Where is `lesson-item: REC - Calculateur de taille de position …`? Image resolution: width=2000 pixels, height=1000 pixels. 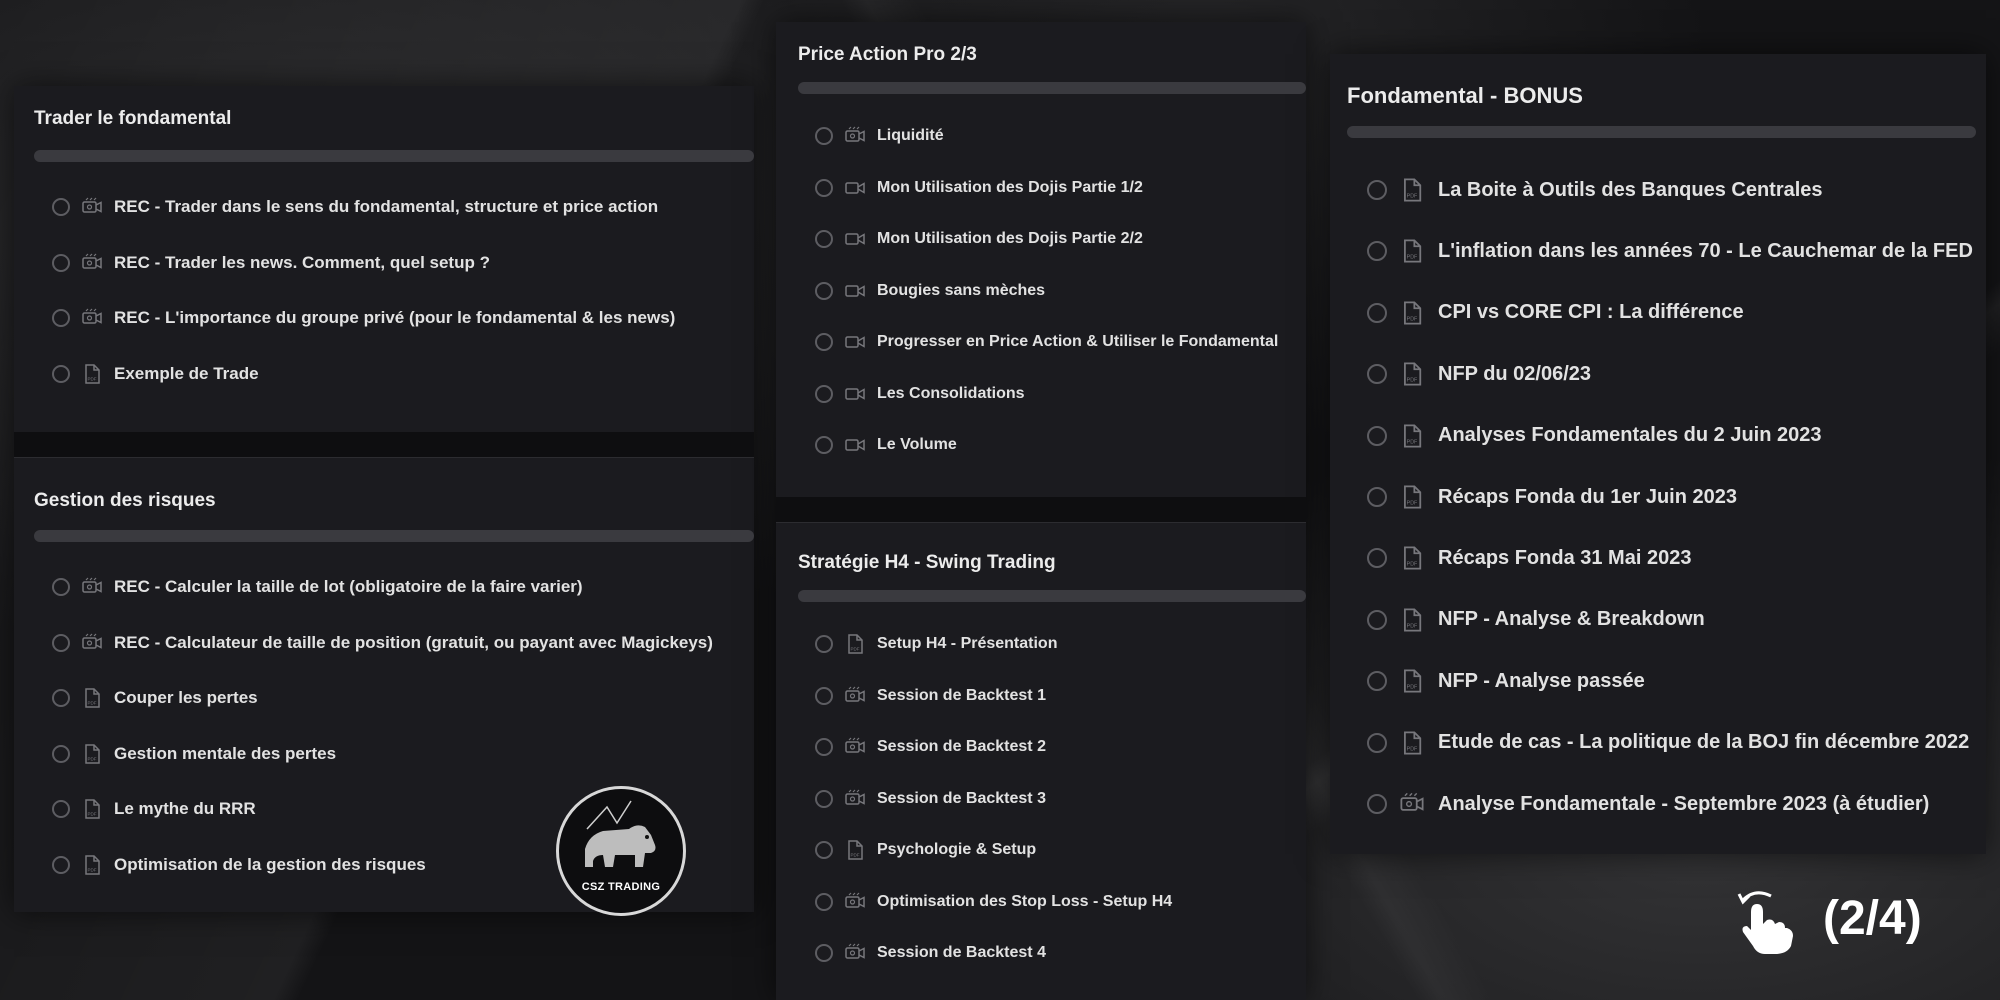
lesson-item: REC - Calculateur de taille de position … is located at coordinates (382, 642).